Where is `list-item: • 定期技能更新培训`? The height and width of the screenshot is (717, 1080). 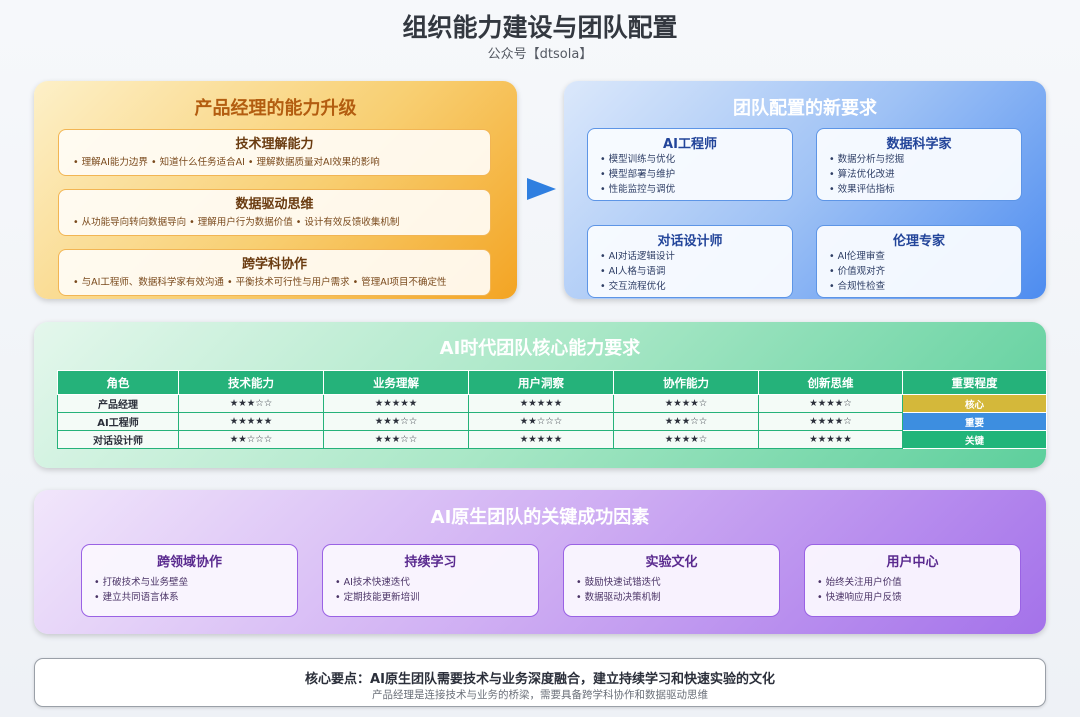
list-item: • 定期技能更新培训 is located at coordinates (377, 597).